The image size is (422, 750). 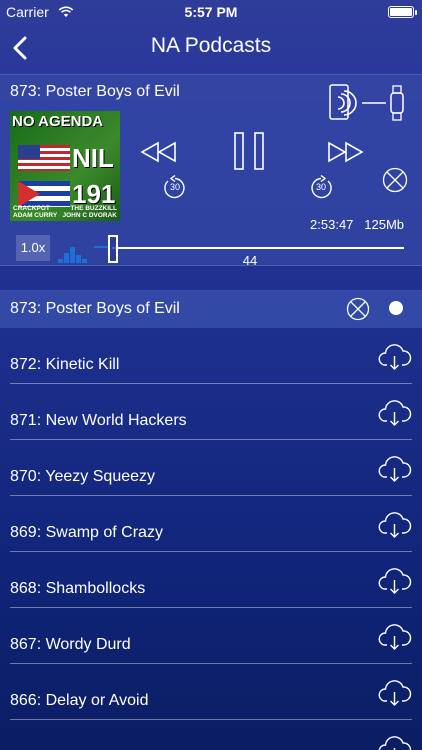 What do you see at coordinates (211, 636) in the screenshot?
I see `list-item: 867: Wordy Durd` at bounding box center [211, 636].